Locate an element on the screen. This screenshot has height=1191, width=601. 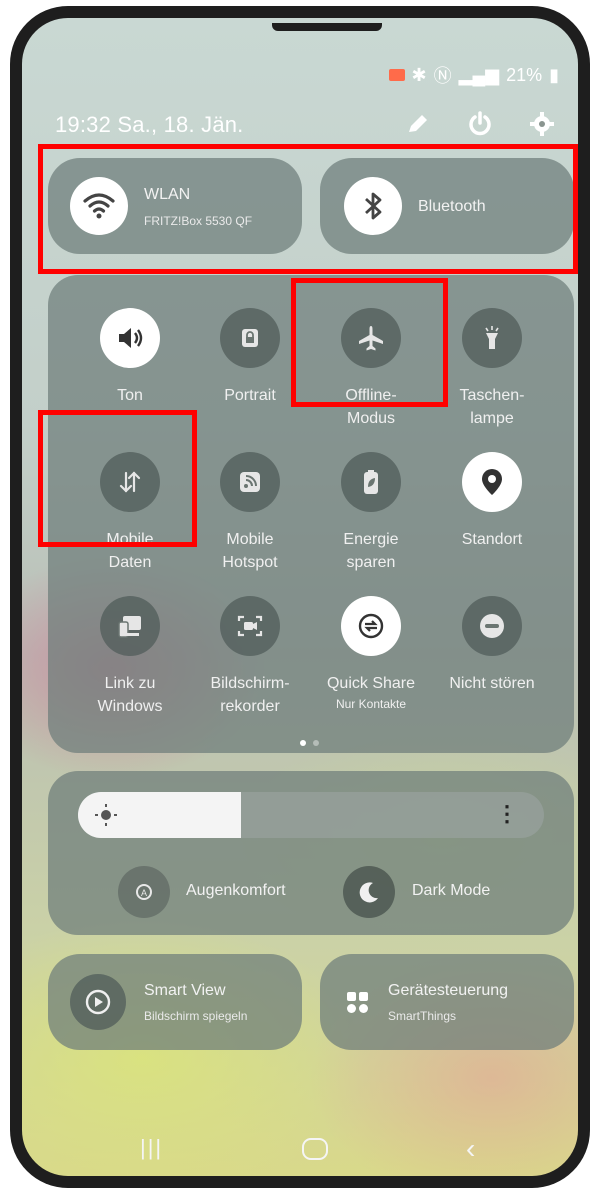
link-to-windows-icon is located at coordinates (130, 626).